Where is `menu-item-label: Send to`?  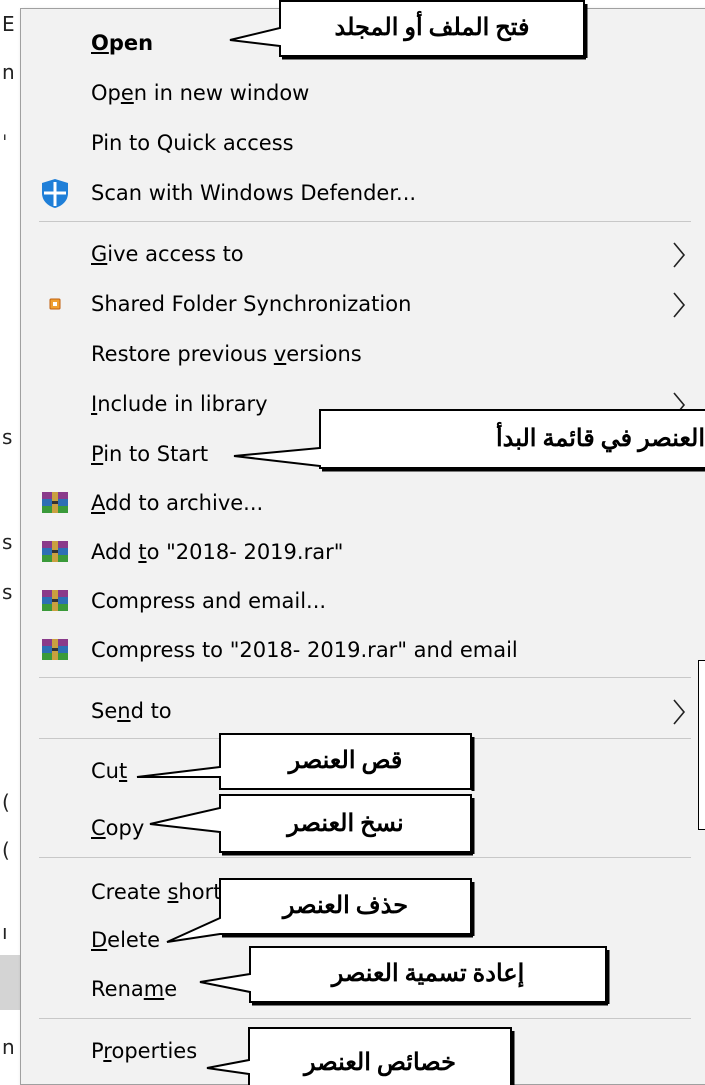
menu-item-label: Send to is located at coordinates (131, 711).